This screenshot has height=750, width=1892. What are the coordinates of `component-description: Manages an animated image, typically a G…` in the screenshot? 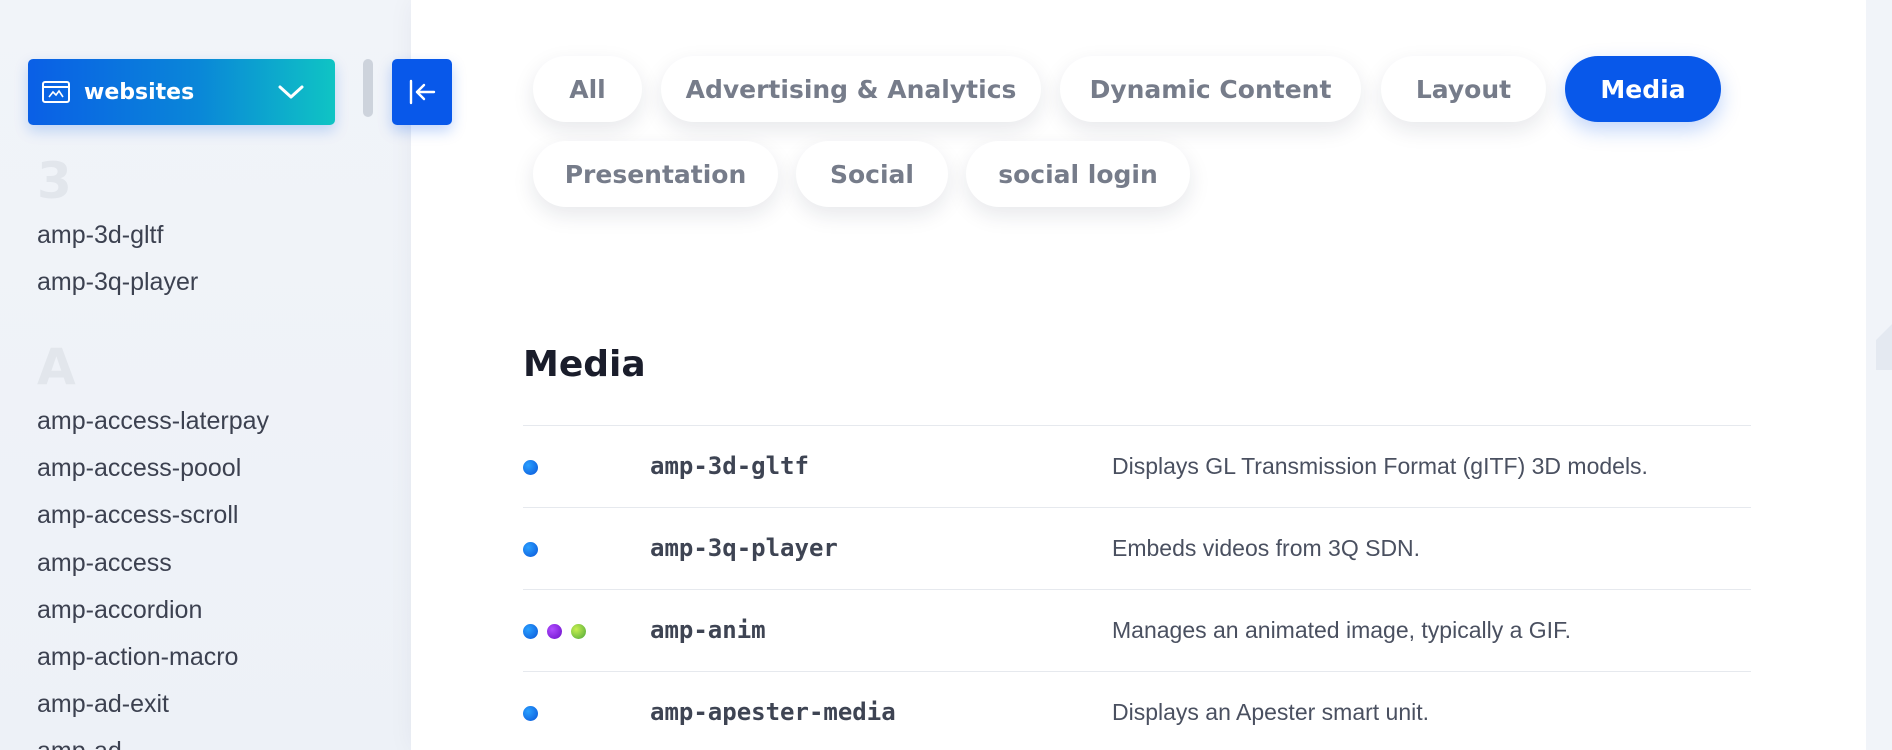 It's located at (1341, 630).